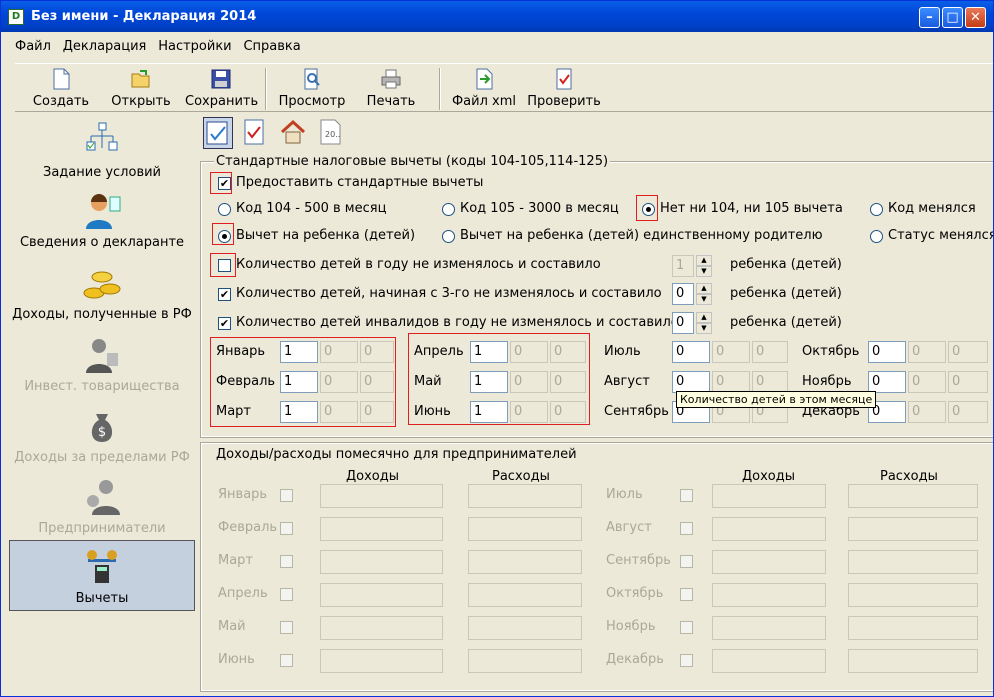 The width and height of the screenshot is (994, 697). Describe the element at coordinates (141, 89) in the screenshot. I see `open-button: Открыть` at that location.